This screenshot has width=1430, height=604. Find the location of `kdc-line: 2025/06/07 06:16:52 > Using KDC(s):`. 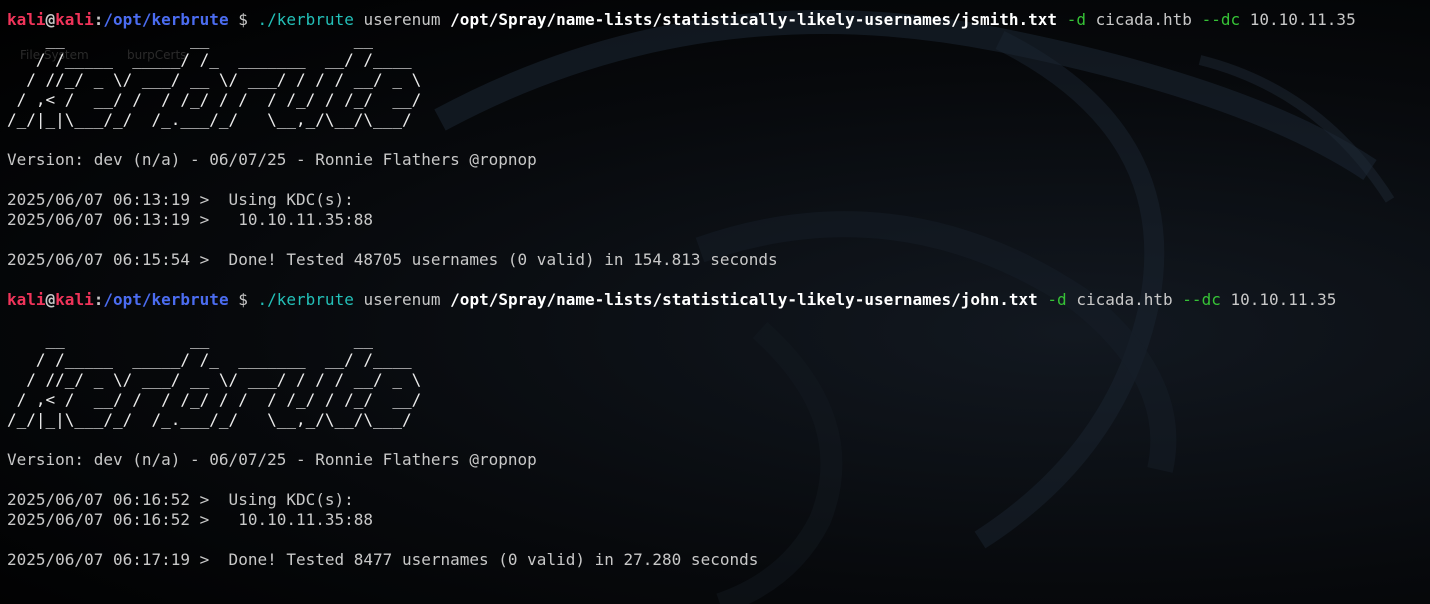

kdc-line: 2025/06/07 06:16:52 > Using KDC(s): is located at coordinates (180, 499).